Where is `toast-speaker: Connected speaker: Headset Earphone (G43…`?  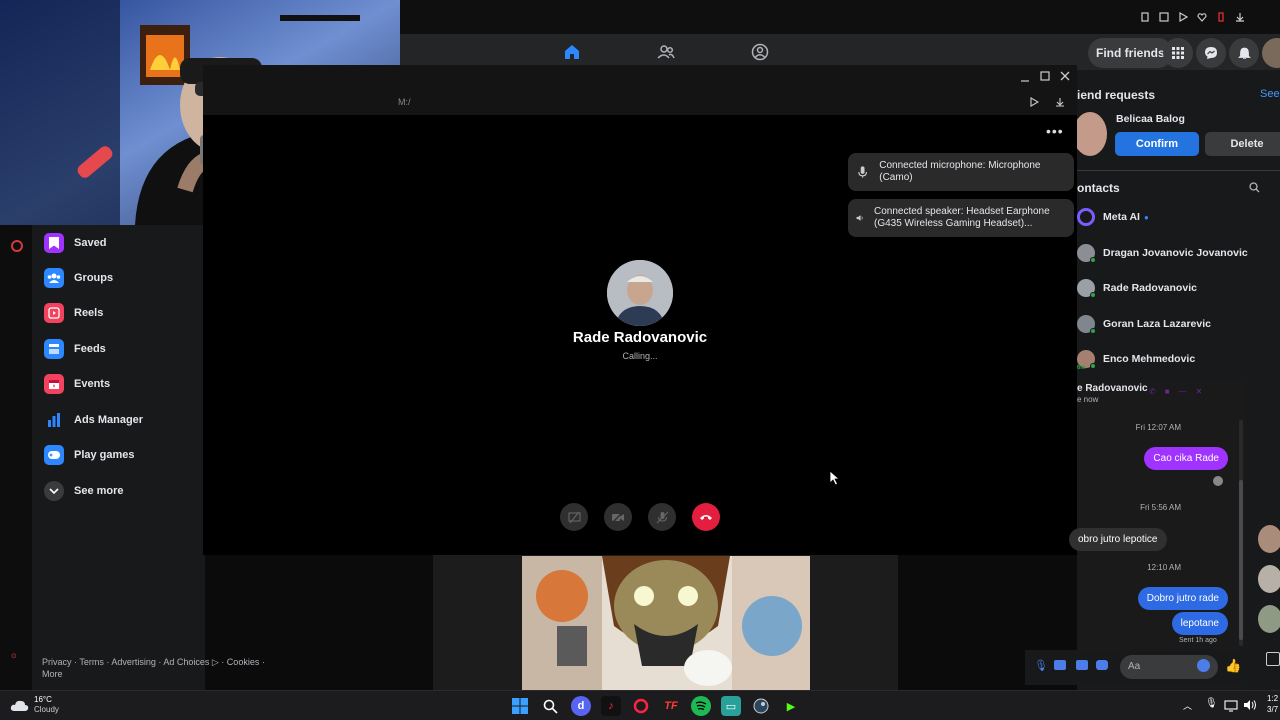 toast-speaker: Connected speaker: Headset Earphone (G43… is located at coordinates (961, 218).